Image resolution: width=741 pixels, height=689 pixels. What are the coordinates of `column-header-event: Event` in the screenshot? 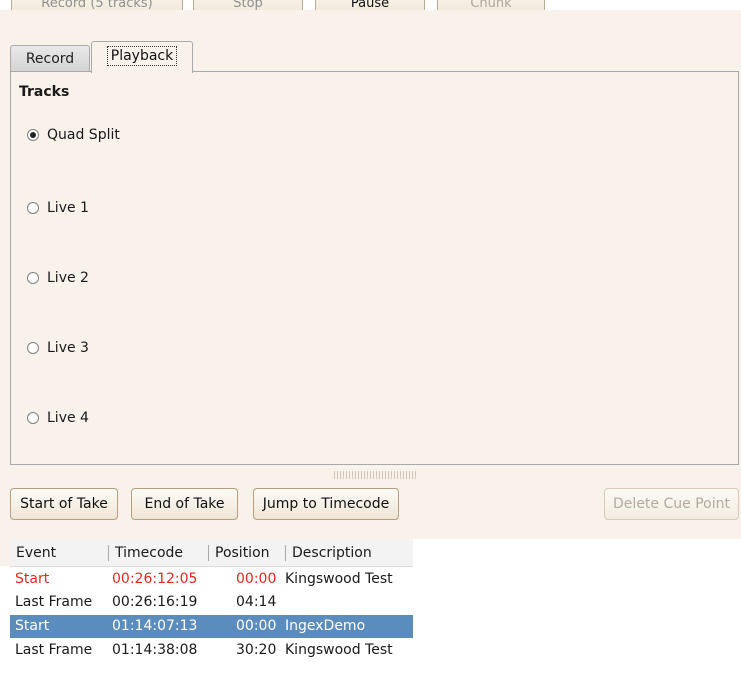 It's located at (59, 552).